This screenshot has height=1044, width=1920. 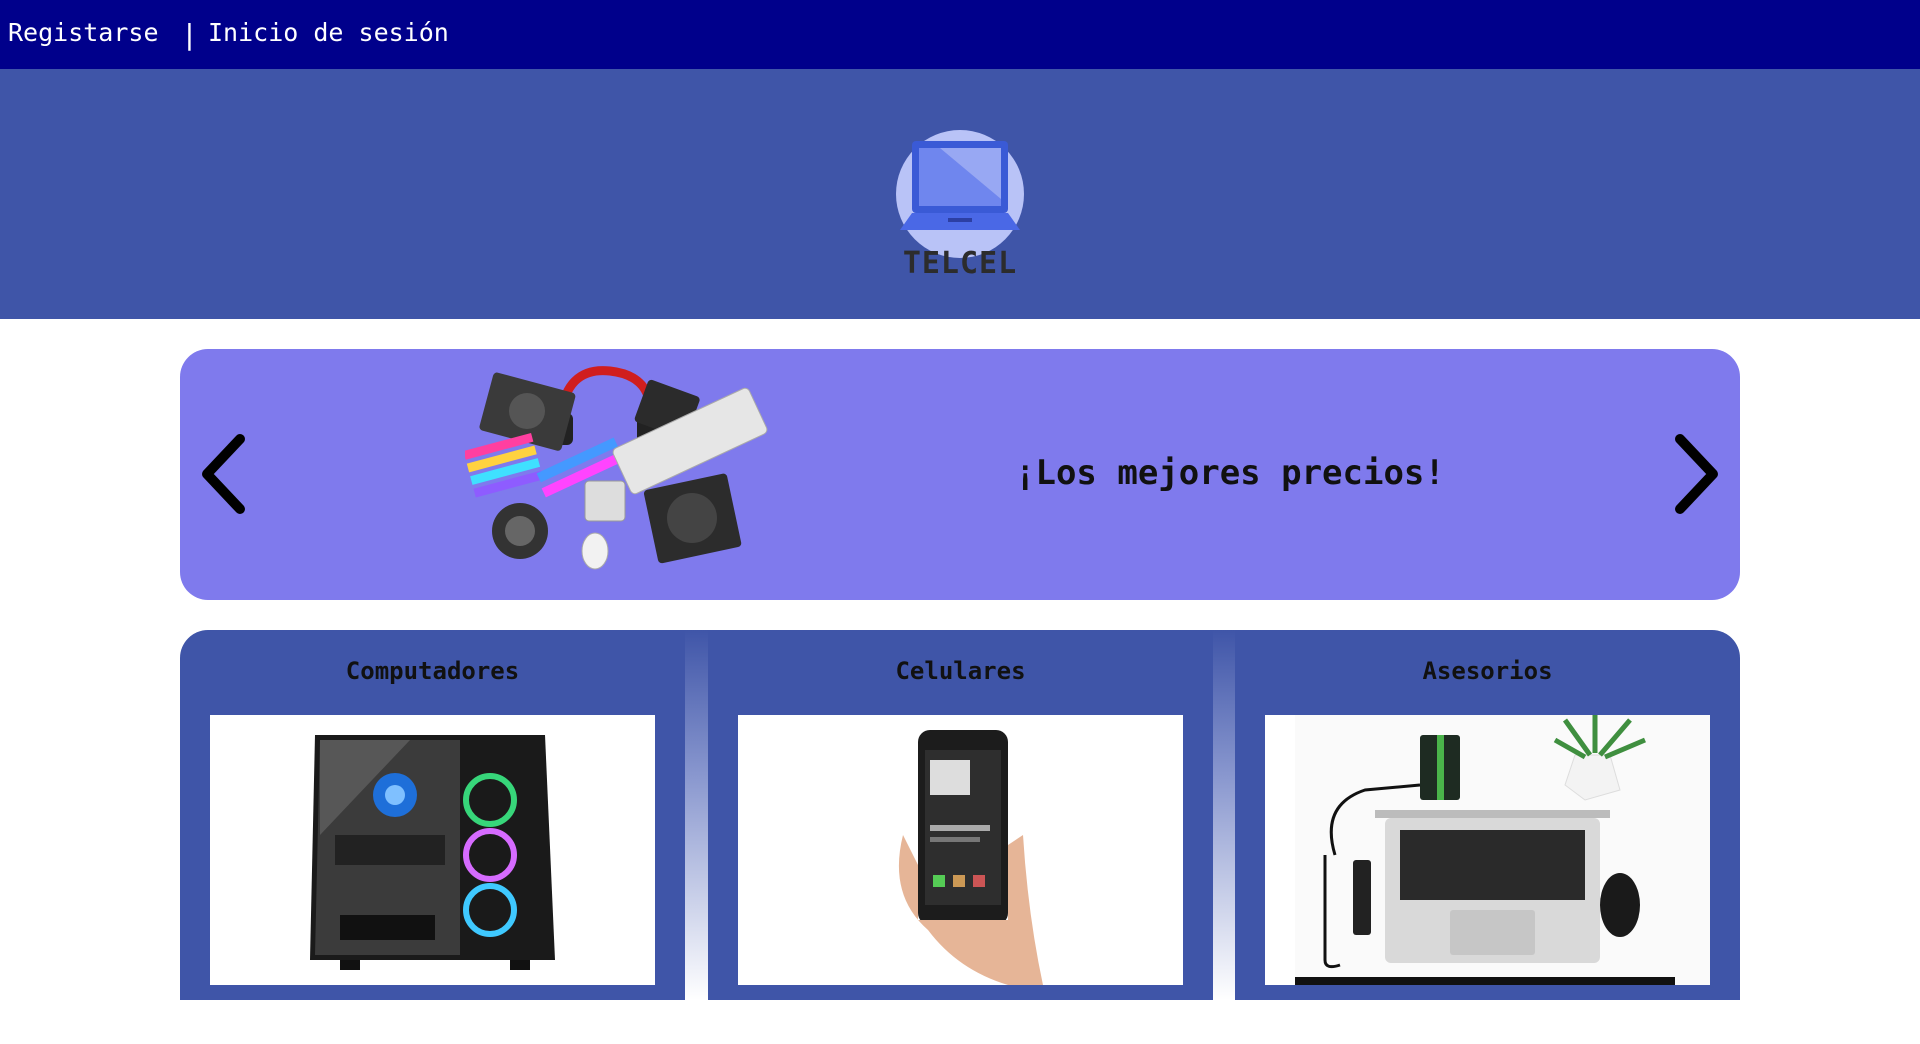 What do you see at coordinates (83, 32) in the screenshot?
I see `register-link: Registarse` at bounding box center [83, 32].